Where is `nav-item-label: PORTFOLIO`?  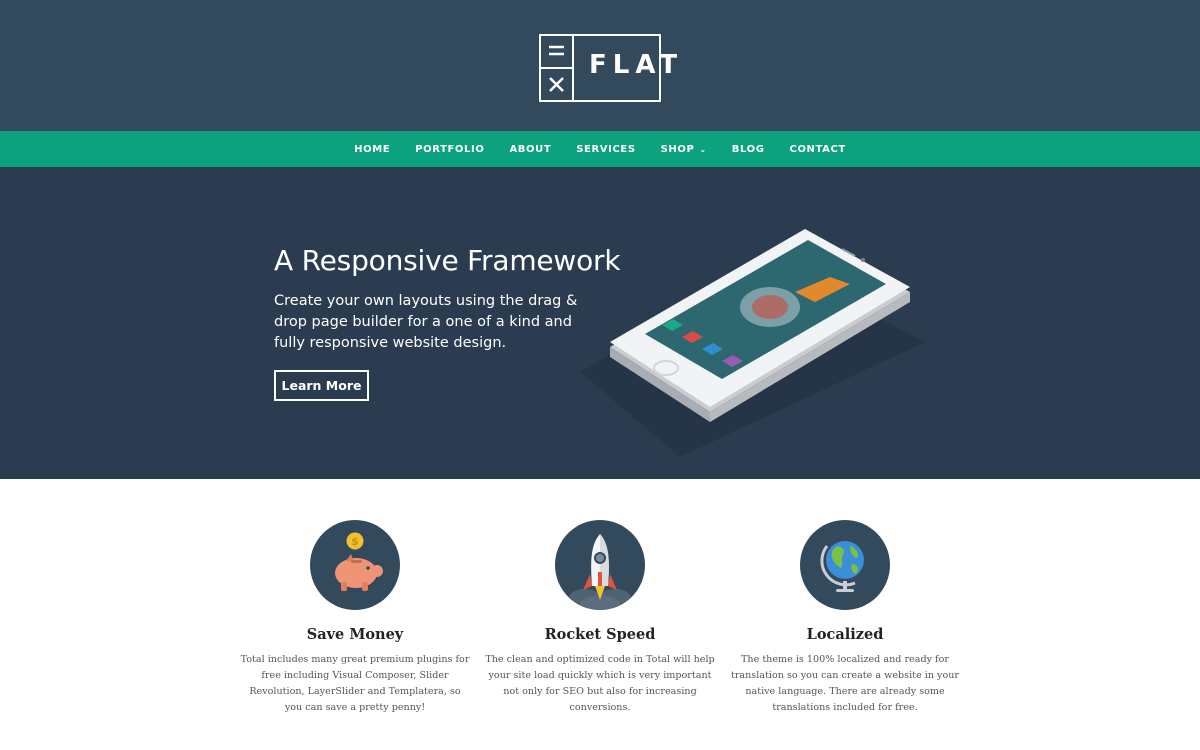 nav-item-label: PORTFOLIO is located at coordinates (450, 149).